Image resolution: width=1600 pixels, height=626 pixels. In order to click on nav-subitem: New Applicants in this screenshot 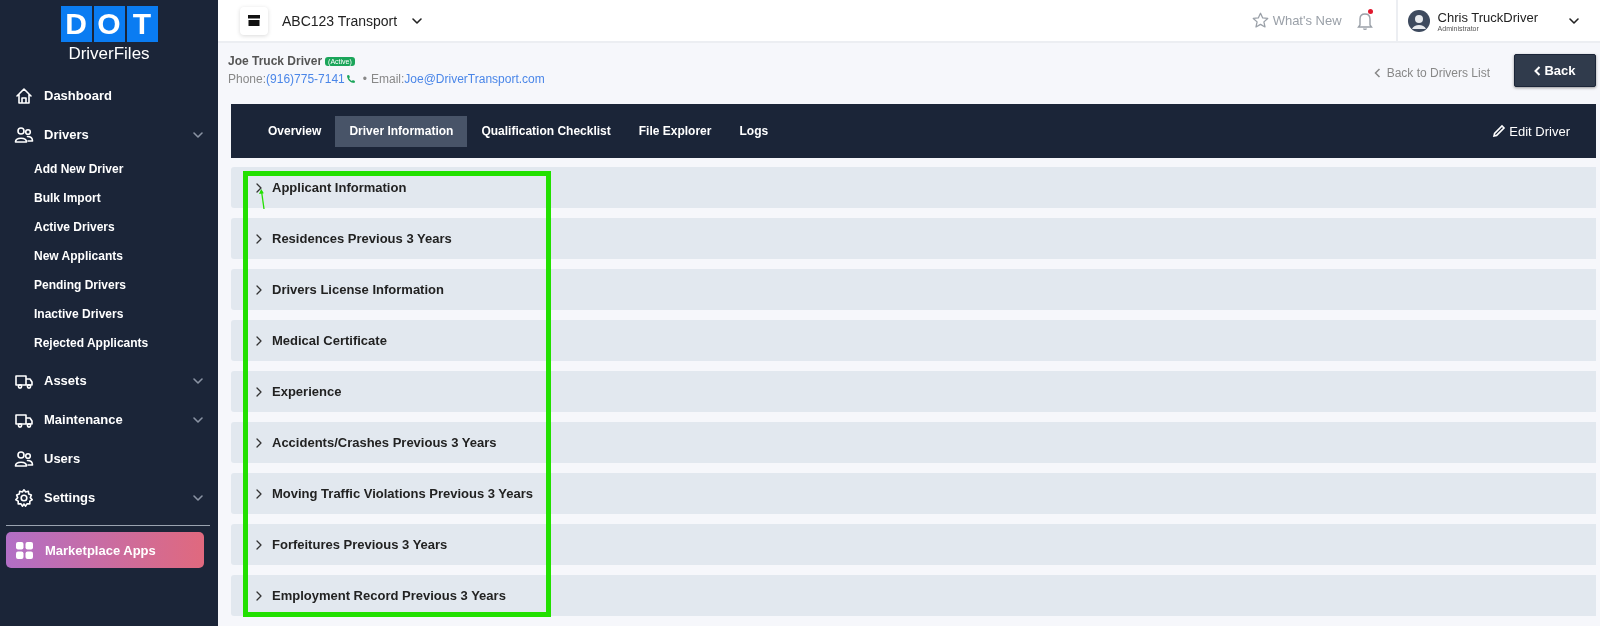, I will do `click(109, 255)`.